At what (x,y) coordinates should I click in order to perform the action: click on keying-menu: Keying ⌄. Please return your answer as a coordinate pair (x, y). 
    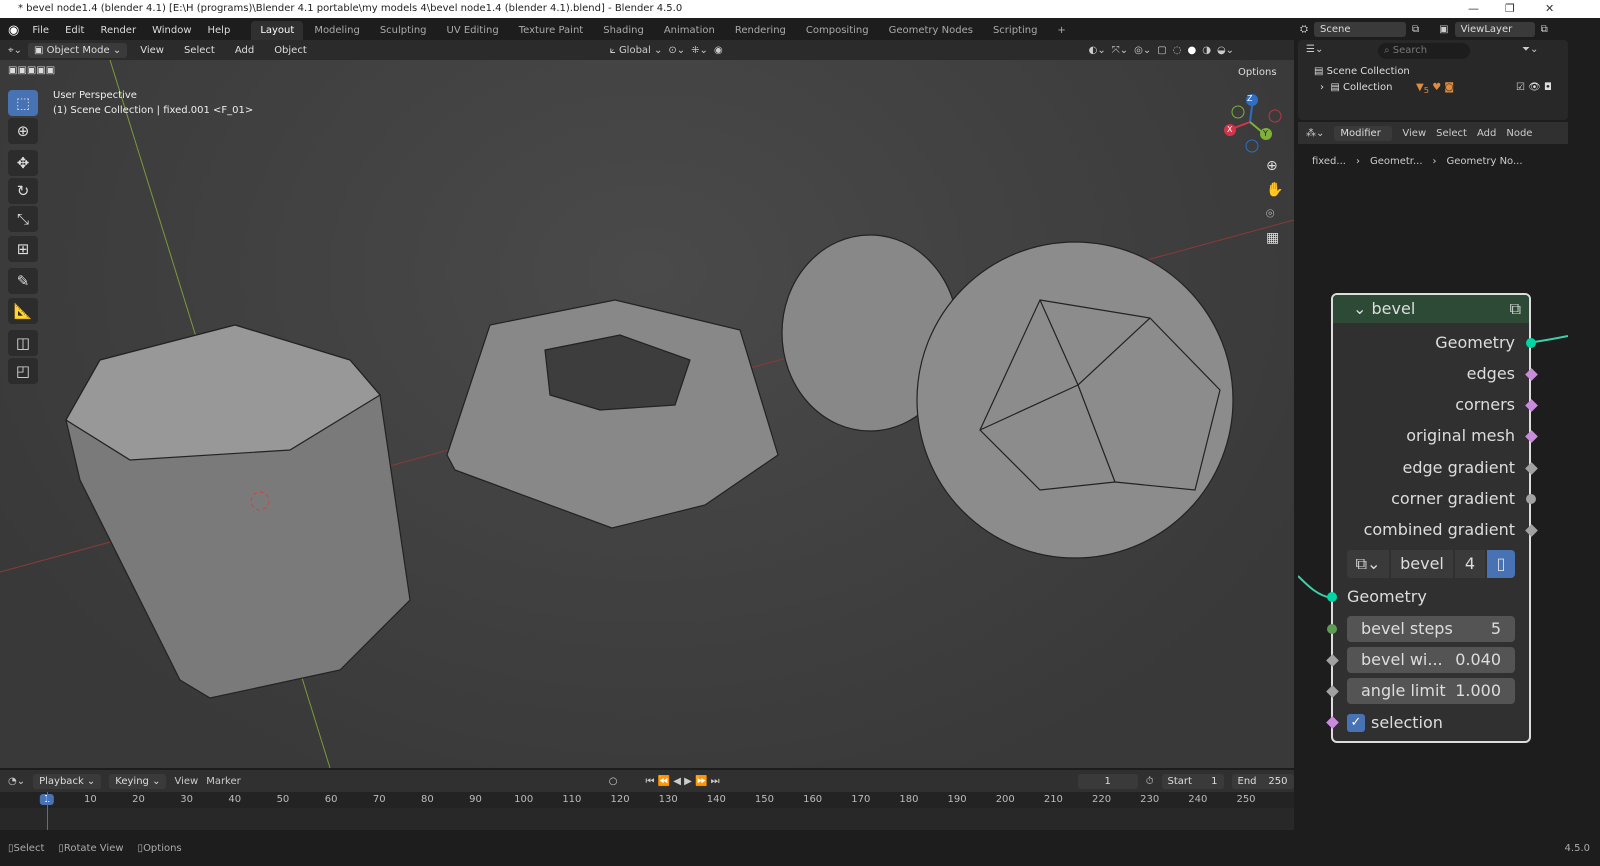
    Looking at the image, I should click on (138, 781).